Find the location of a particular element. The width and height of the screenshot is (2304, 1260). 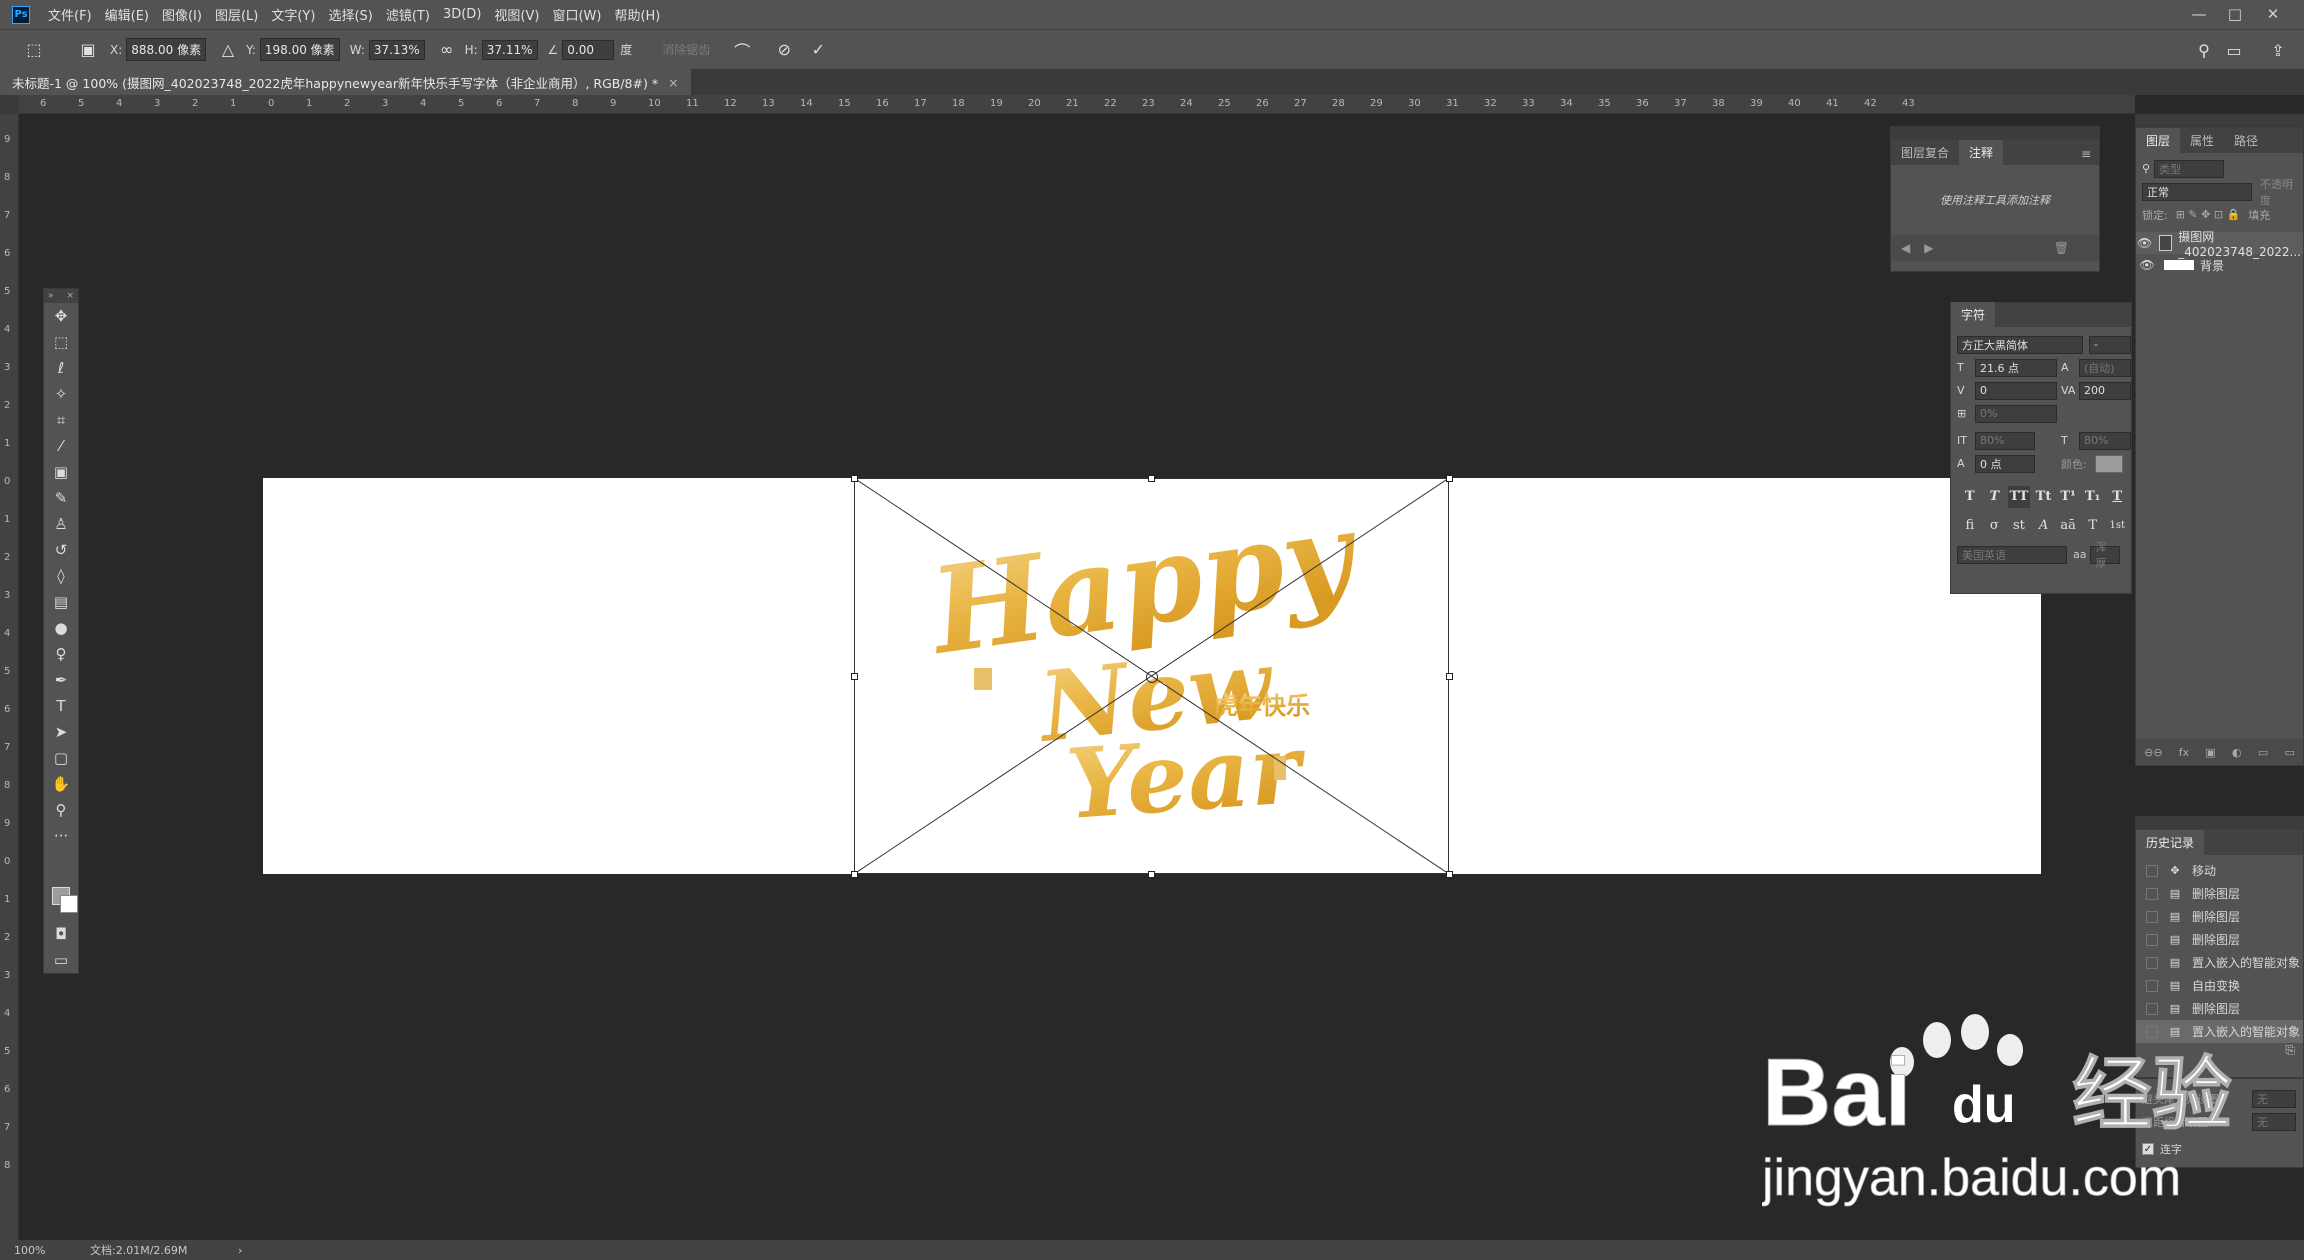

gradient-tool-icon: ▤ is located at coordinates (61, 602).